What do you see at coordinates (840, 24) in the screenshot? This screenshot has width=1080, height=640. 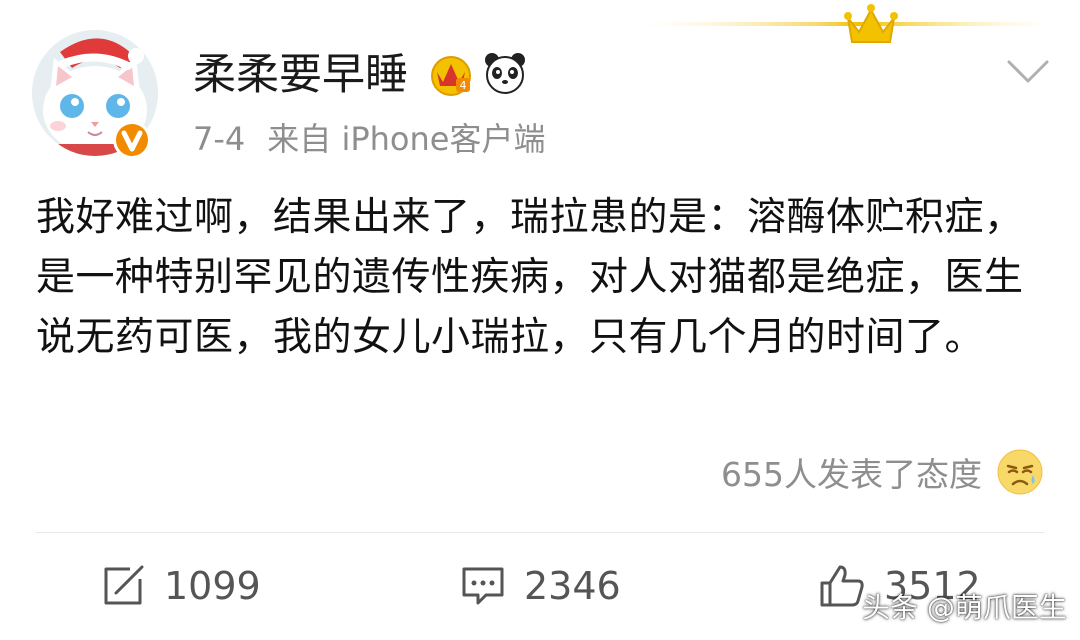 I see `gold-ribbon-decoration` at bounding box center [840, 24].